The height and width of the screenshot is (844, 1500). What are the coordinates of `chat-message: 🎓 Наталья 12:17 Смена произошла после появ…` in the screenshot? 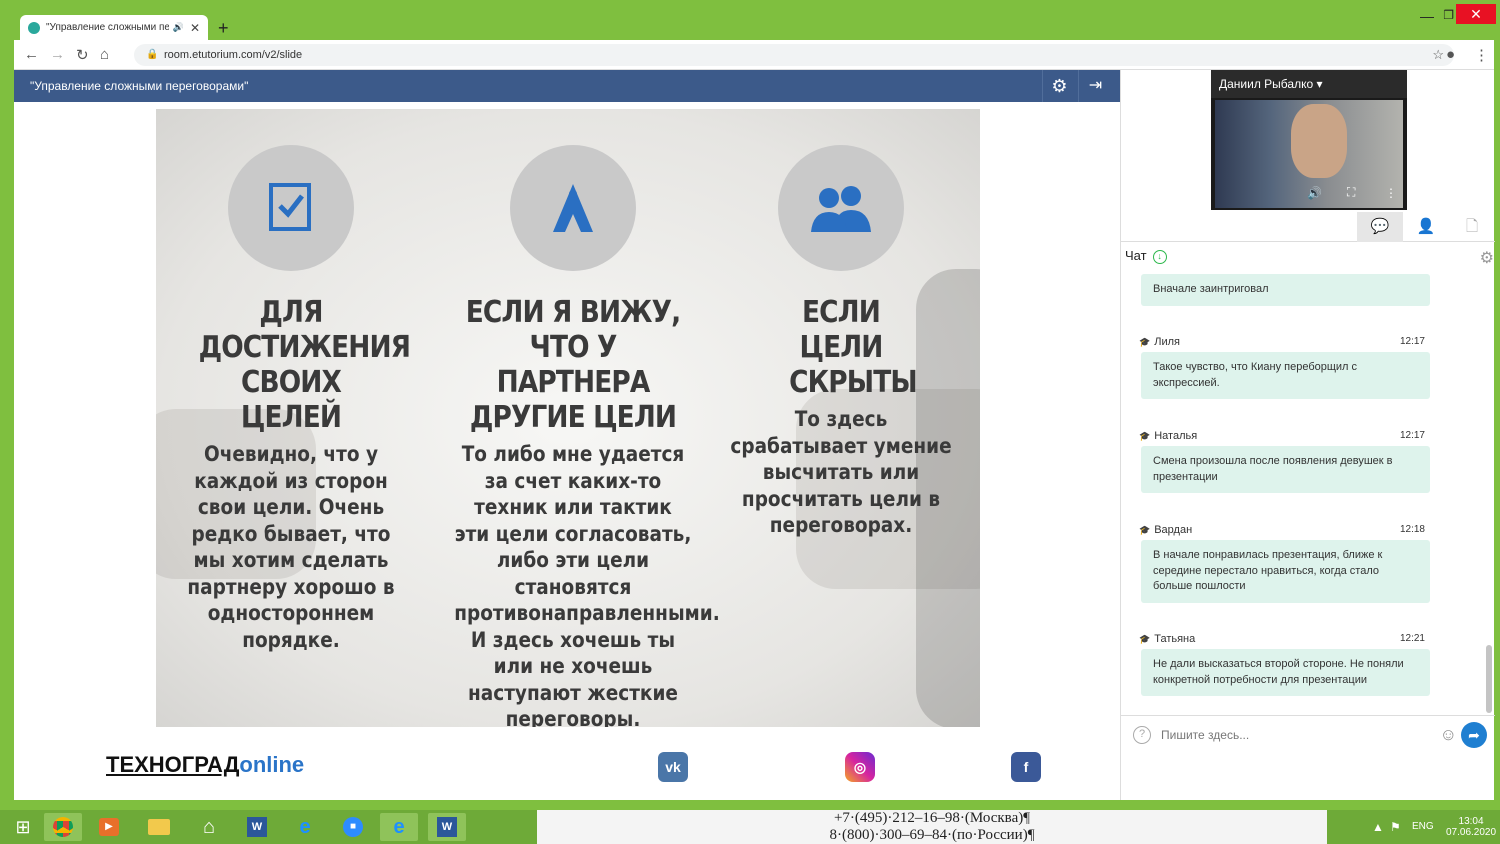 It's located at (1285, 461).